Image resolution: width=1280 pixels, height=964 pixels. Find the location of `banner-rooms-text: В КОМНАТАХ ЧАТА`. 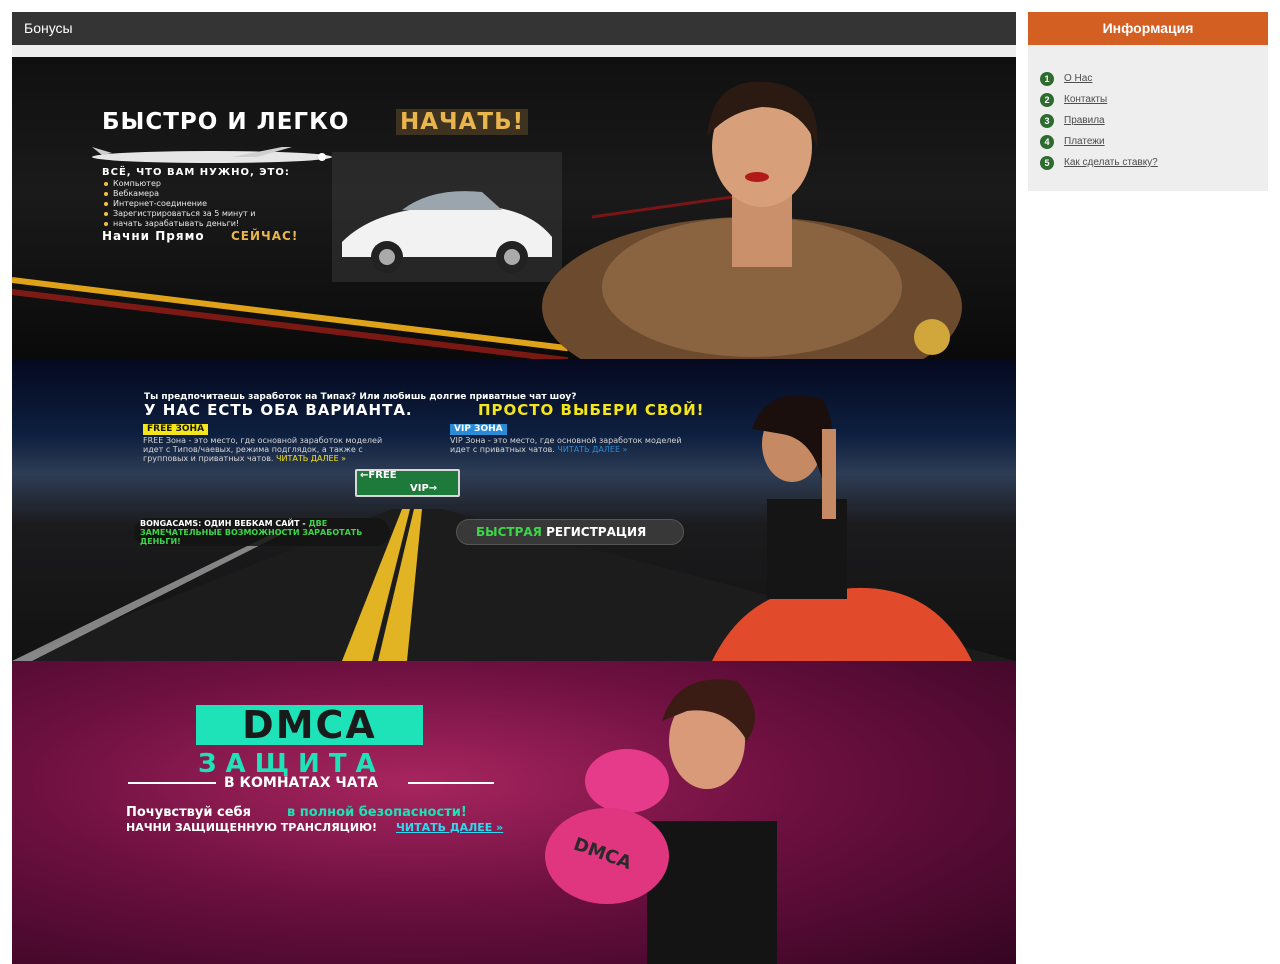

banner-rooms-text: В КОМНАТАХ ЧАТА is located at coordinates (301, 783).